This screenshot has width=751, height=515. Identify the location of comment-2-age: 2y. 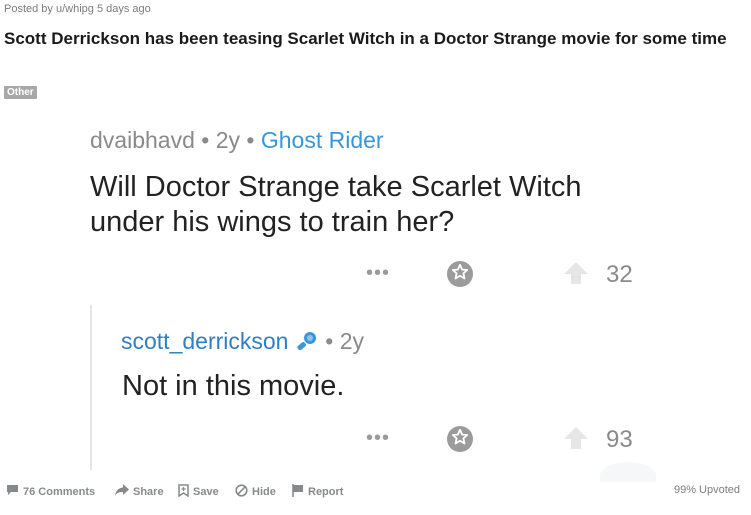
(351, 341).